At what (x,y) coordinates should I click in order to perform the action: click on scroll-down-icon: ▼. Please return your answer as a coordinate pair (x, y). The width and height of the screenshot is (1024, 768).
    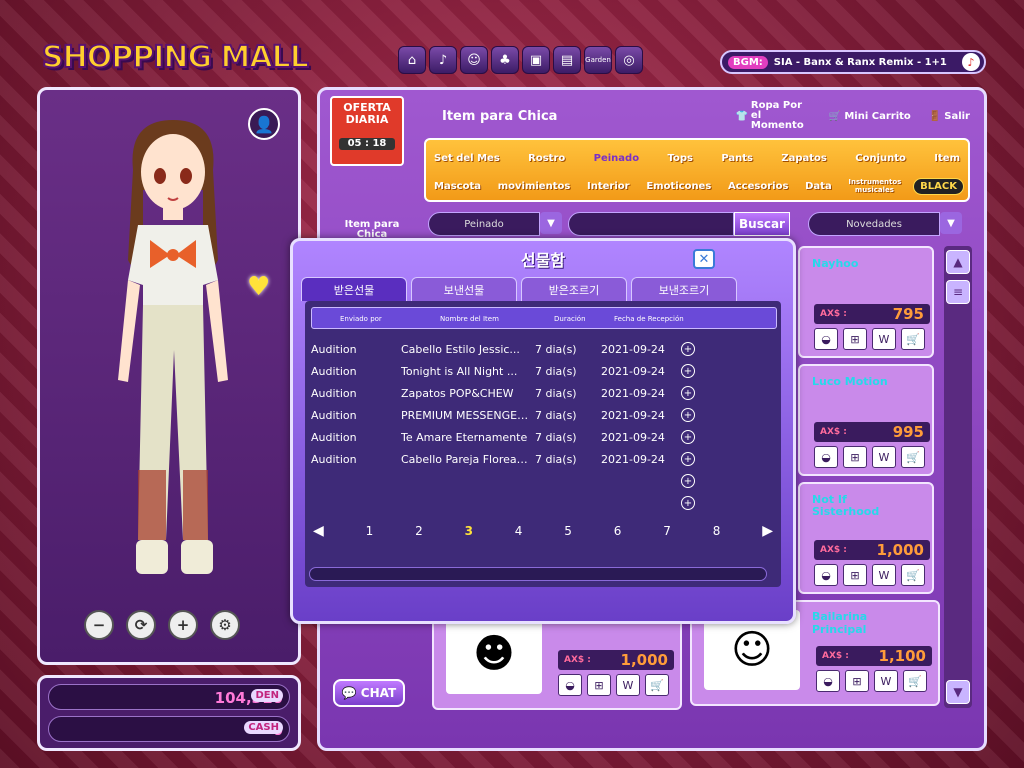
    Looking at the image, I should click on (958, 692).